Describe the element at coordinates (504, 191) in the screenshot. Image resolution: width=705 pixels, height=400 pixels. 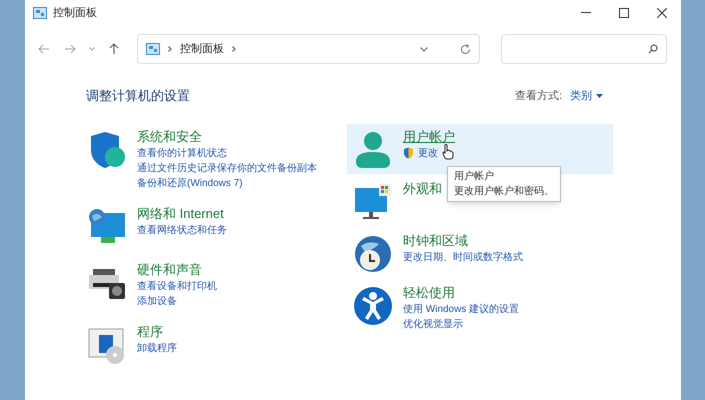
I see `tooltip-text: 更改用户帐户和密码。` at that location.